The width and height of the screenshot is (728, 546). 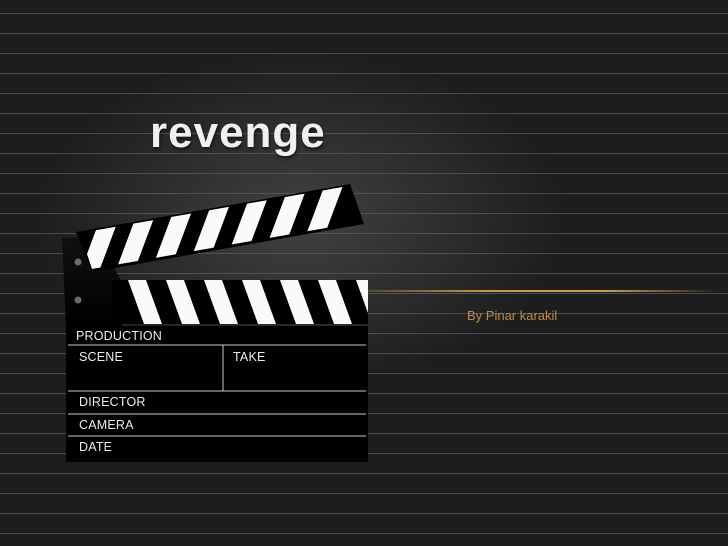 I want to click on scene-label: SCENE, so click(x=101, y=357).